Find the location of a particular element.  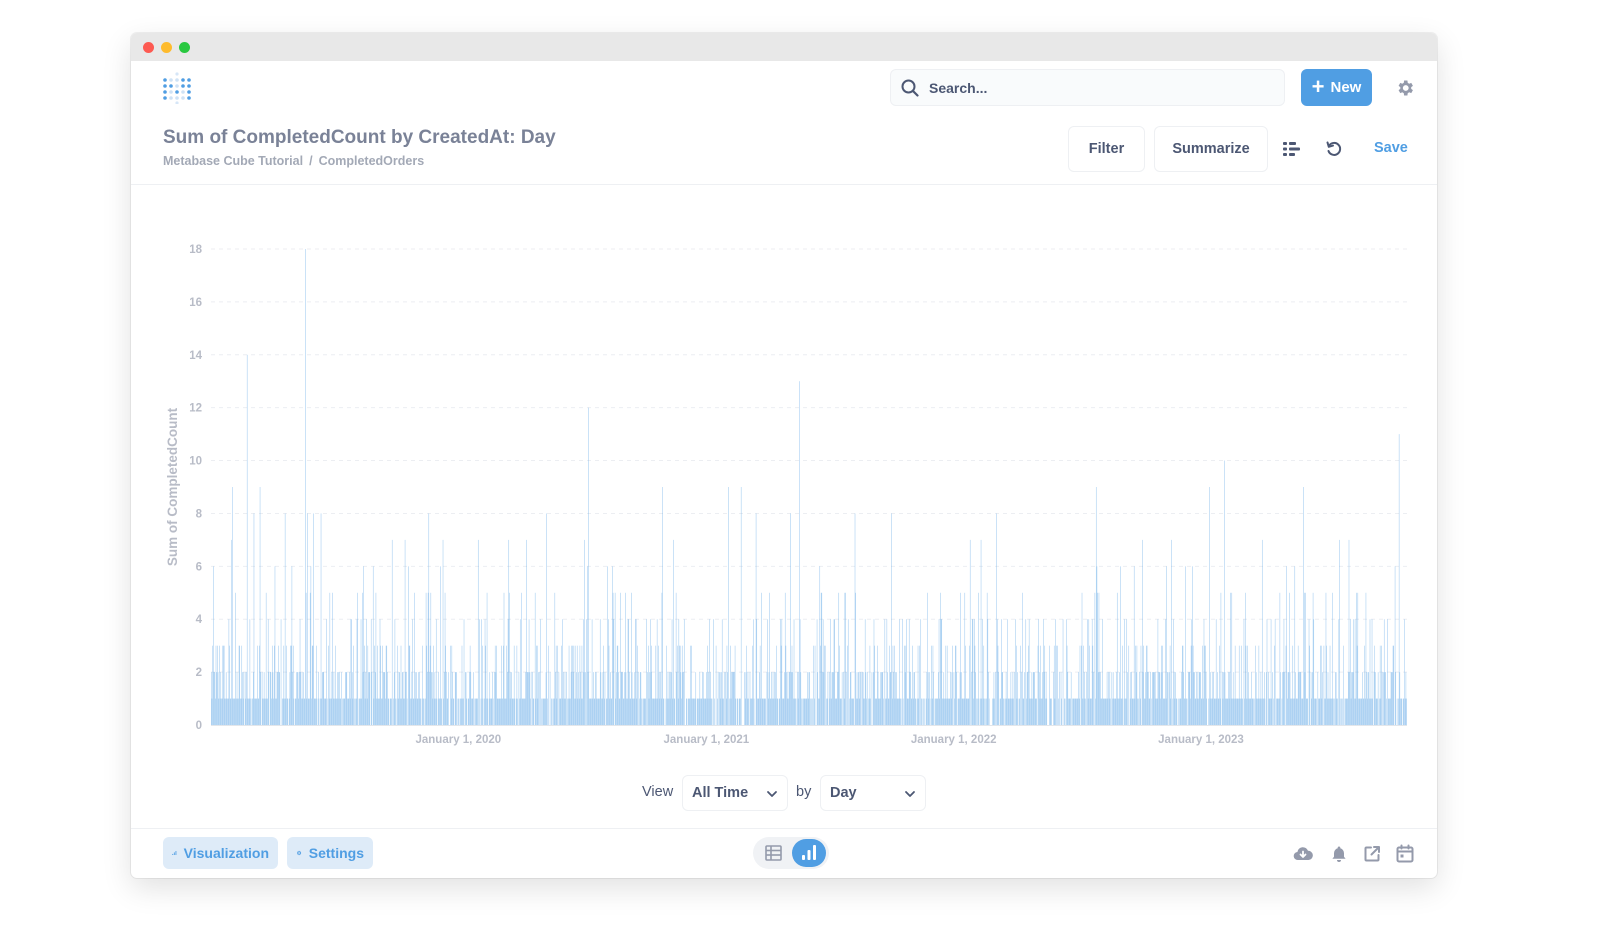

window-minimize-button is located at coordinates (166, 47).